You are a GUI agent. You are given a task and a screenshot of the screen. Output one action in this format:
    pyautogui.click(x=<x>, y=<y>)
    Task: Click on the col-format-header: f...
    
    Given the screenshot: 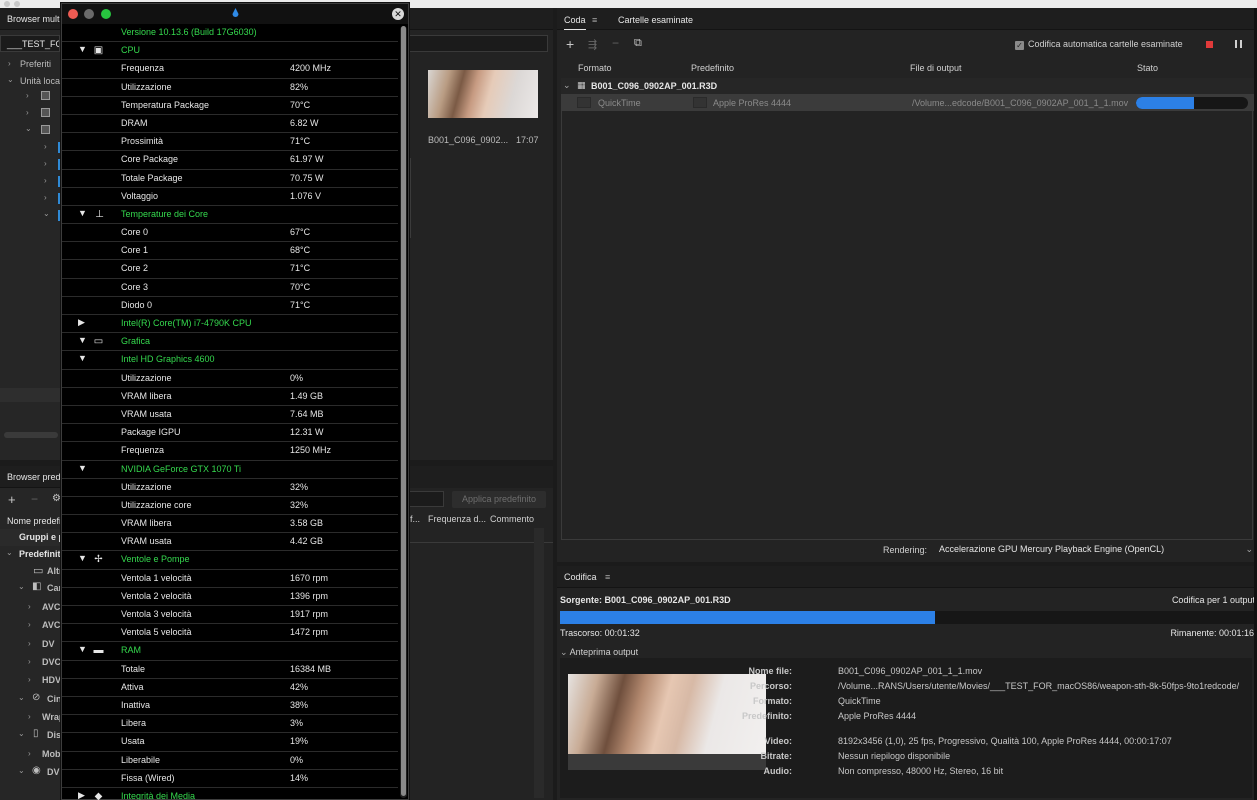 What is the action you would take?
    pyautogui.click(x=415, y=519)
    